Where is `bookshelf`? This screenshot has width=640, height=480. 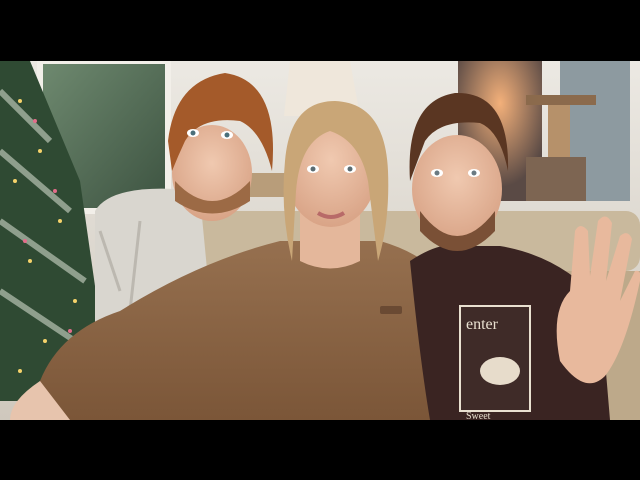
bookshelf is located at coordinates (268, 185).